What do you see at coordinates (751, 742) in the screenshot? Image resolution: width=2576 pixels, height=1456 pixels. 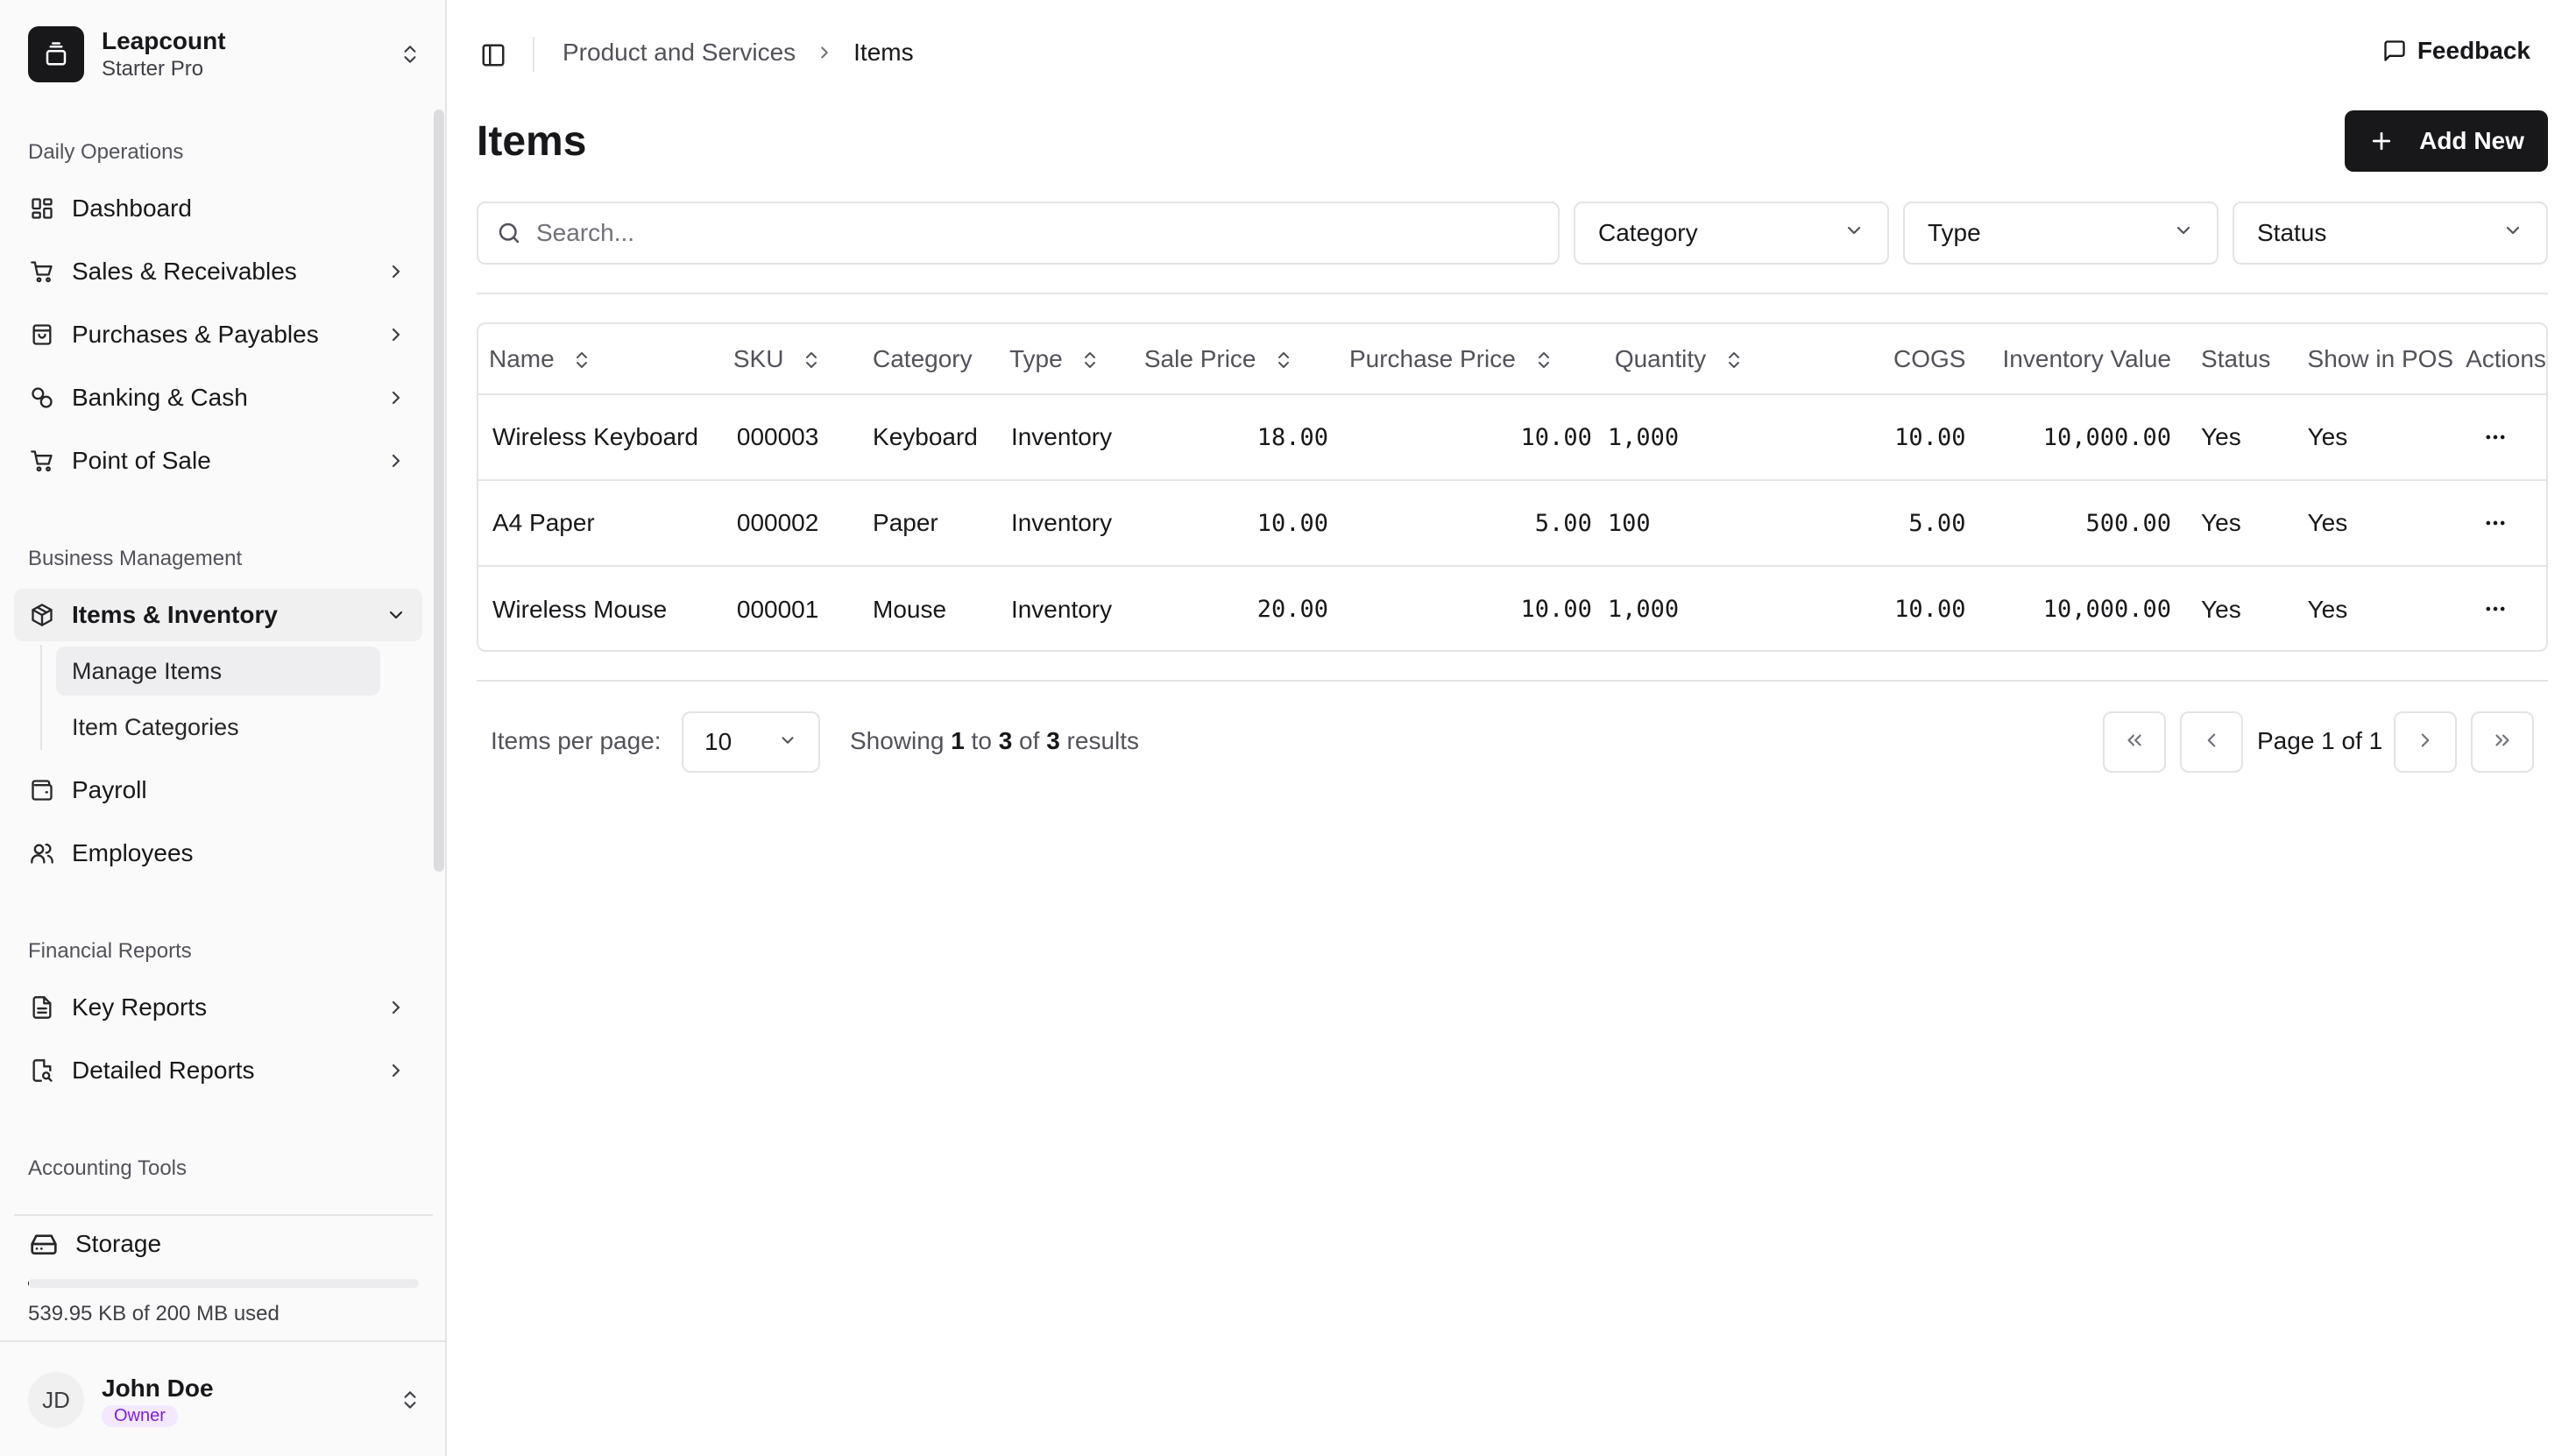 I see `items-per-page-select: 10` at bounding box center [751, 742].